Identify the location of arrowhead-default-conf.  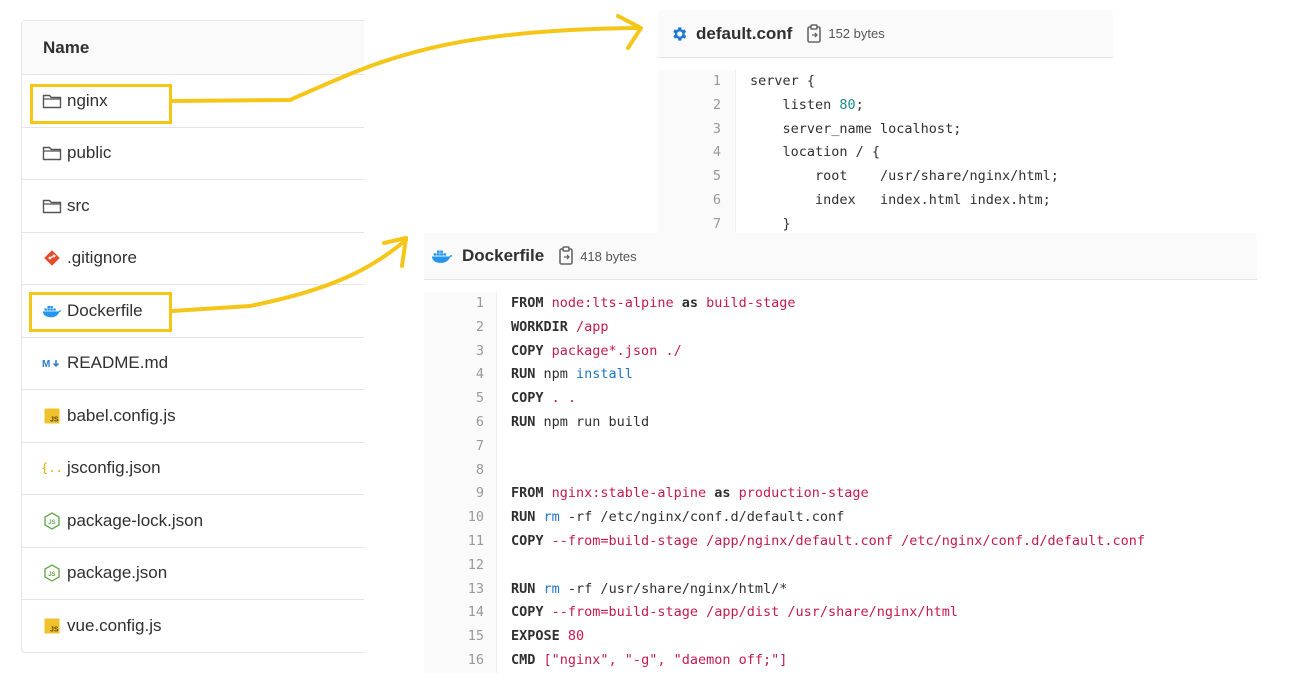
(629, 32).